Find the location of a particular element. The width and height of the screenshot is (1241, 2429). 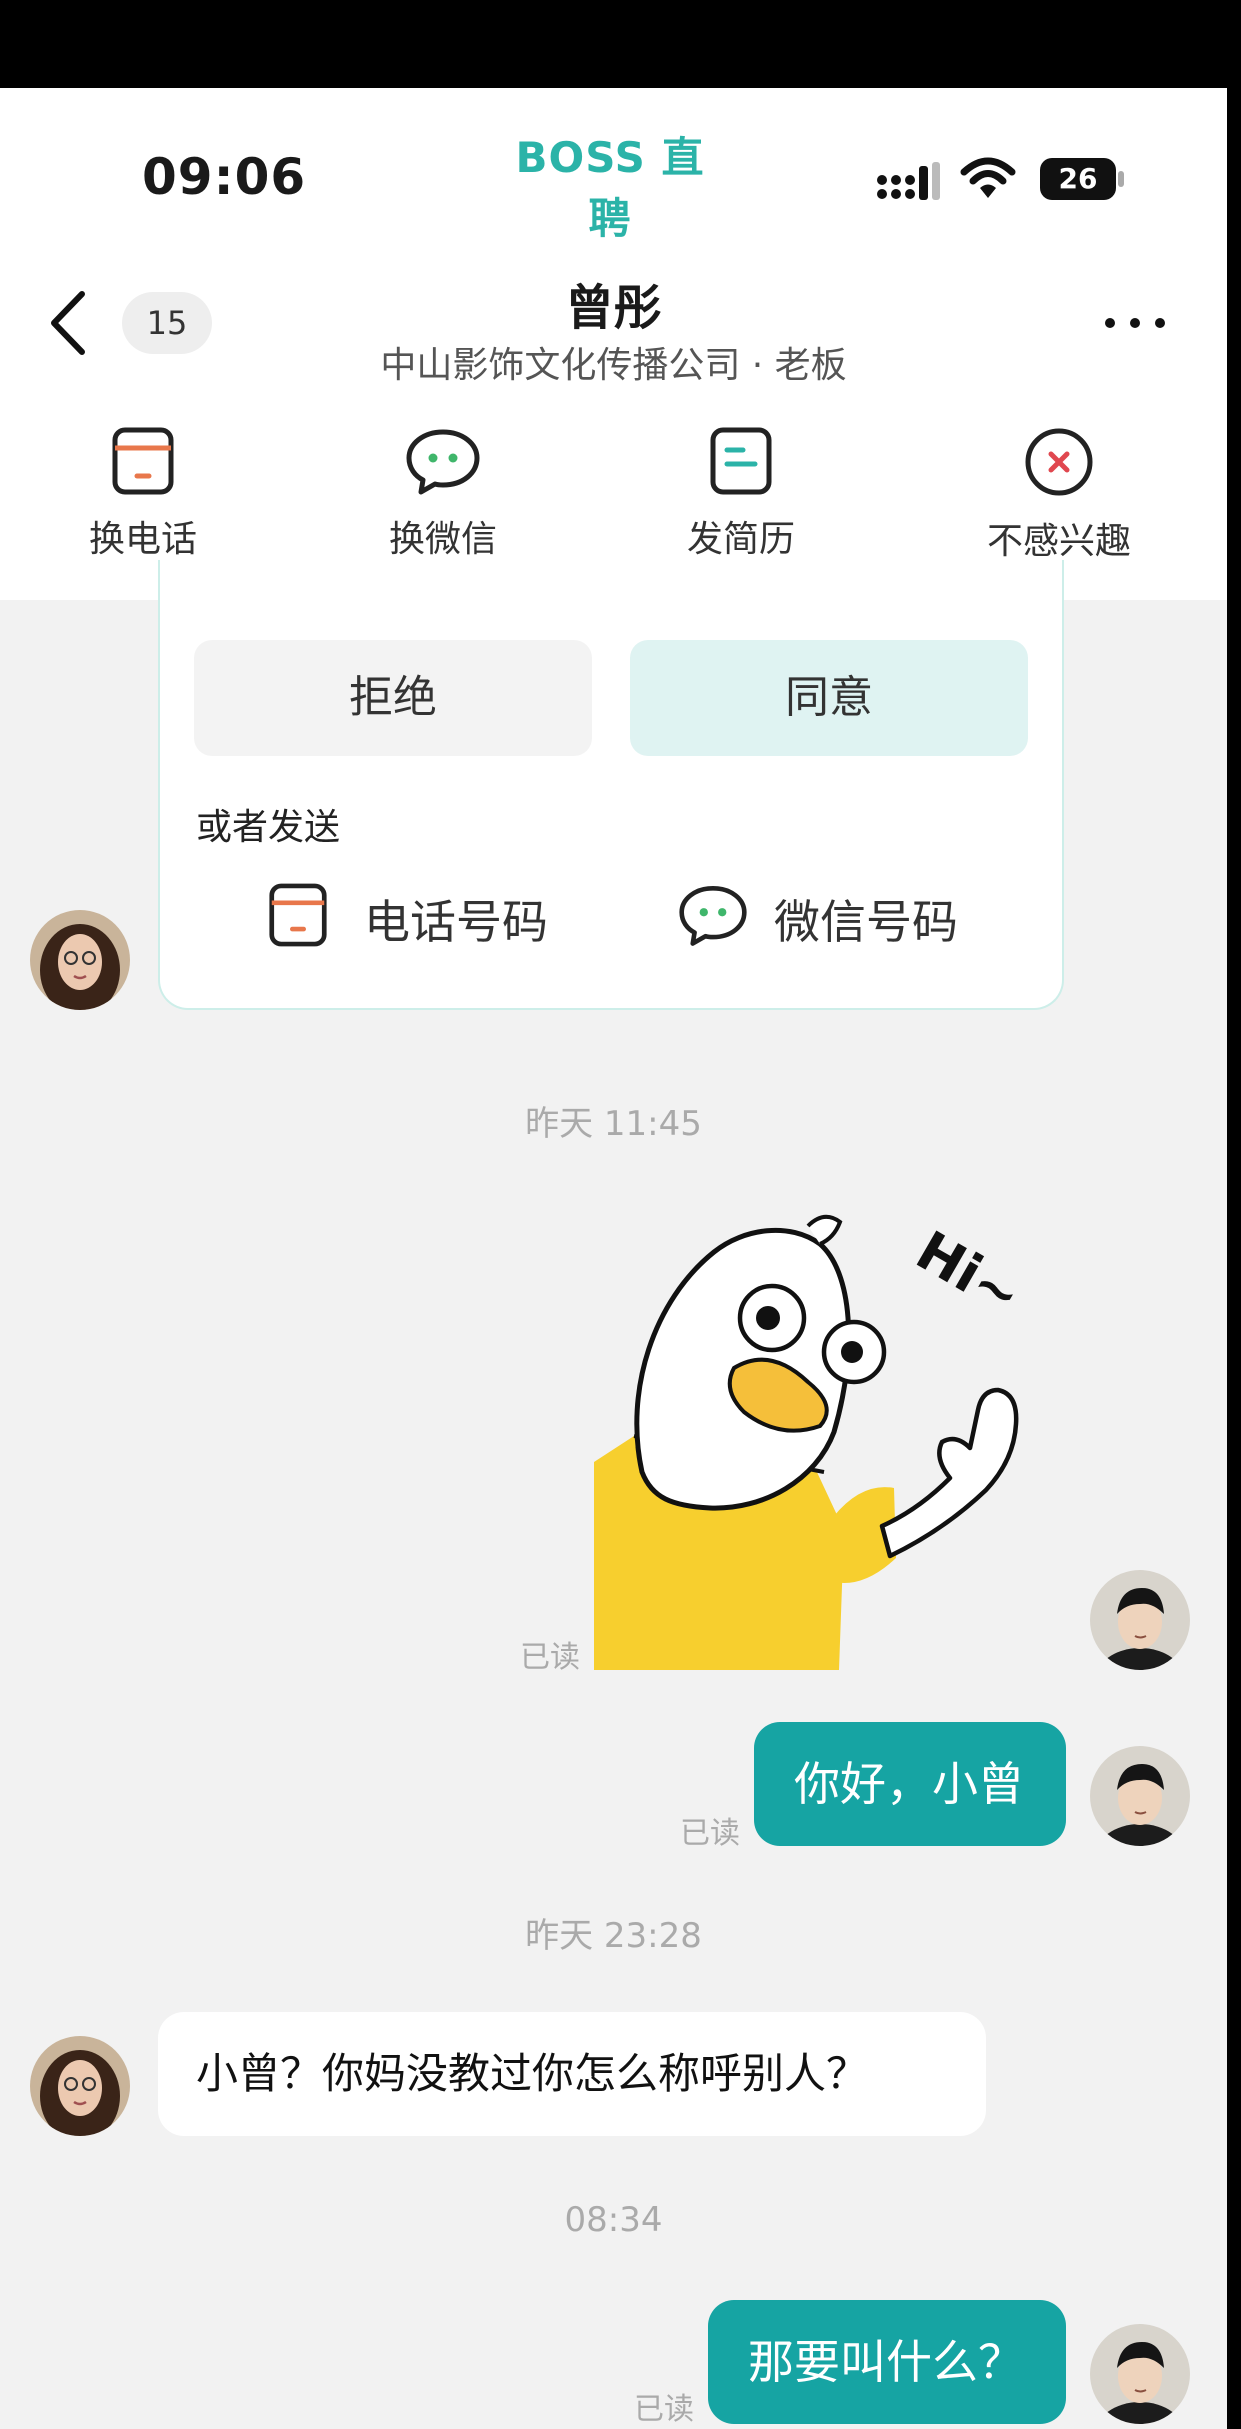

or-send-label: 或者发送 is located at coordinates (268, 827).